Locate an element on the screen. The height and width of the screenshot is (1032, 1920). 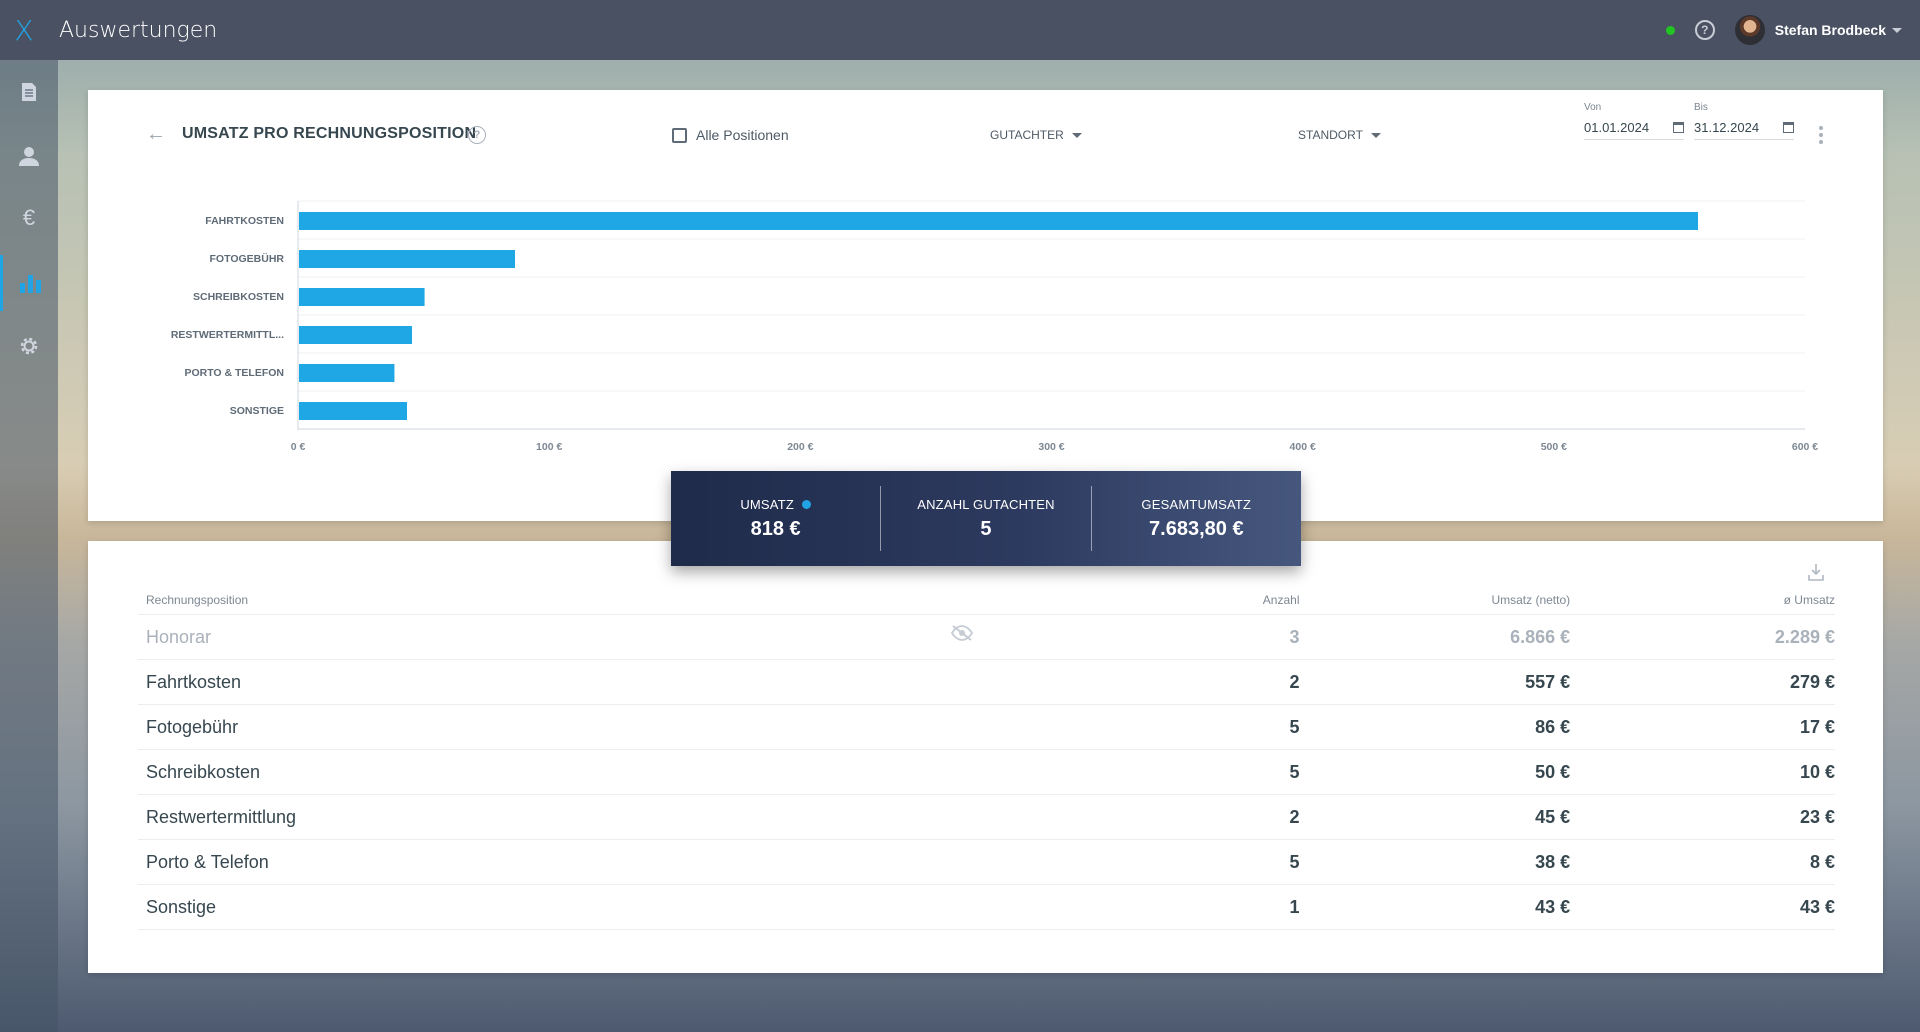
category-label: FOTOGEBÜHR is located at coordinates (247, 258).